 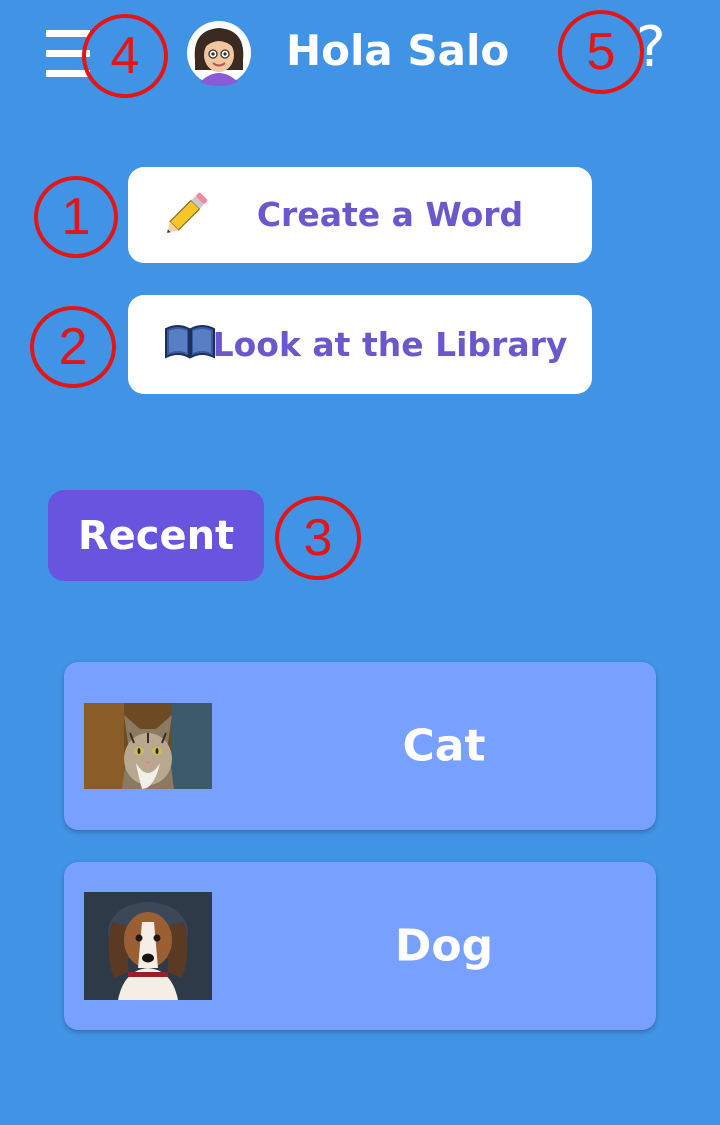 What do you see at coordinates (601, 52) in the screenshot?
I see `annotation-marker: 5` at bounding box center [601, 52].